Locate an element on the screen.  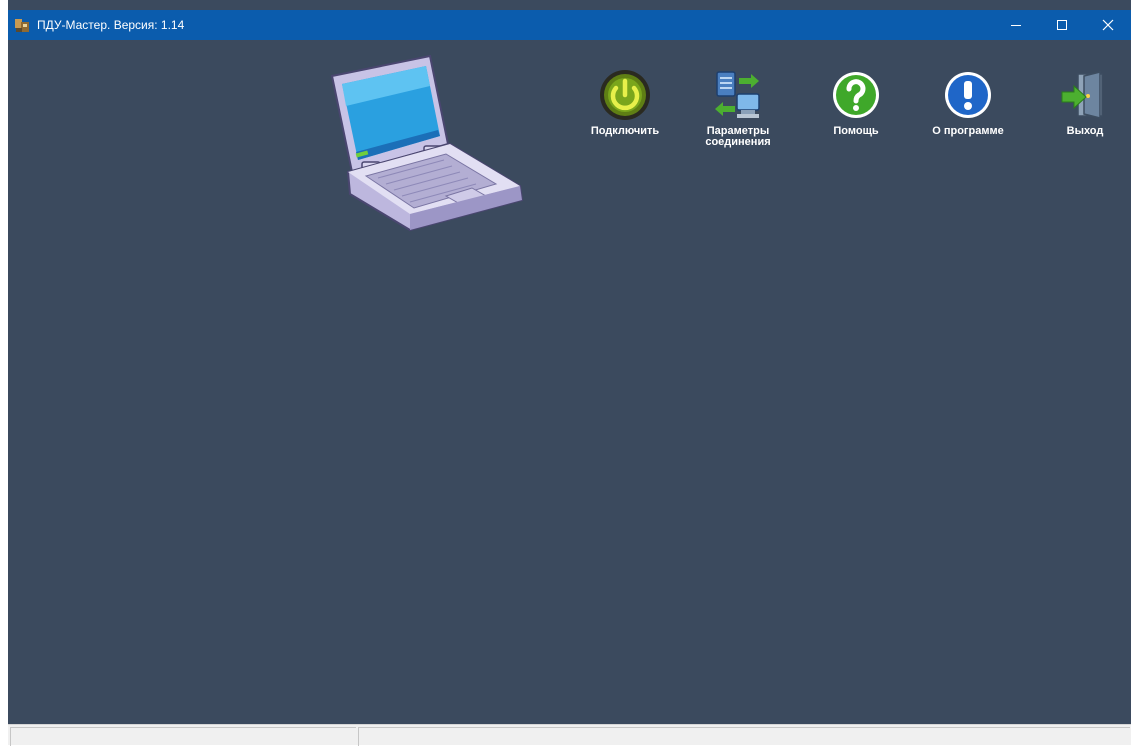
help-label: Помощь is located at coordinates (856, 131).